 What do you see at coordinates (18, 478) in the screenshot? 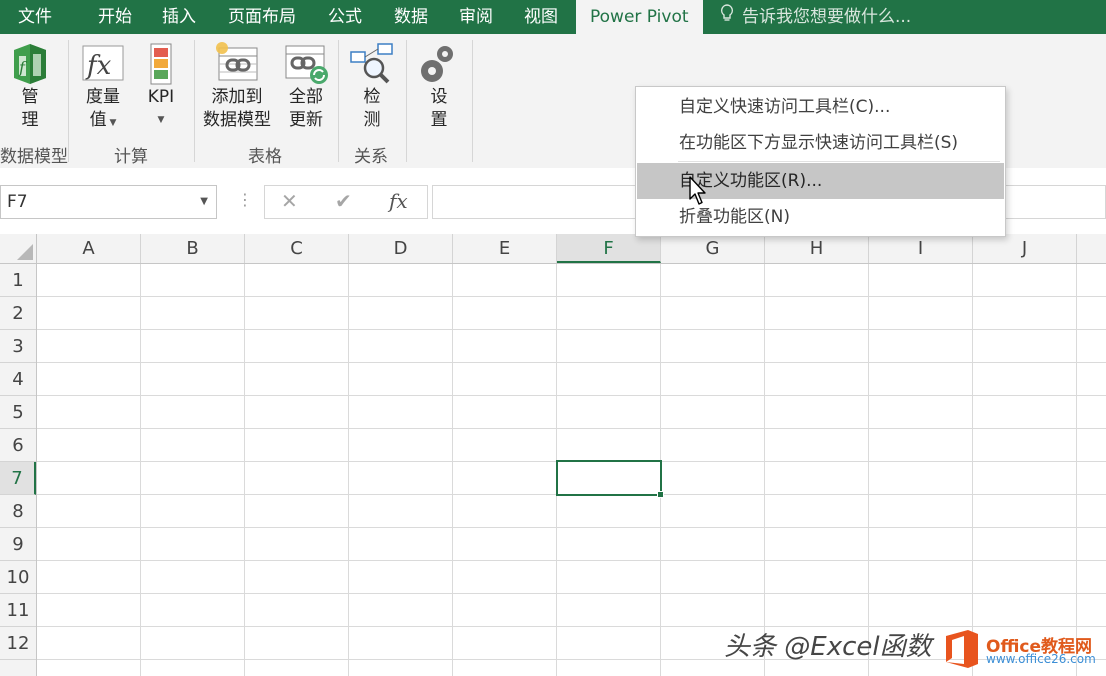
I see `row-header-selected: 7` at bounding box center [18, 478].